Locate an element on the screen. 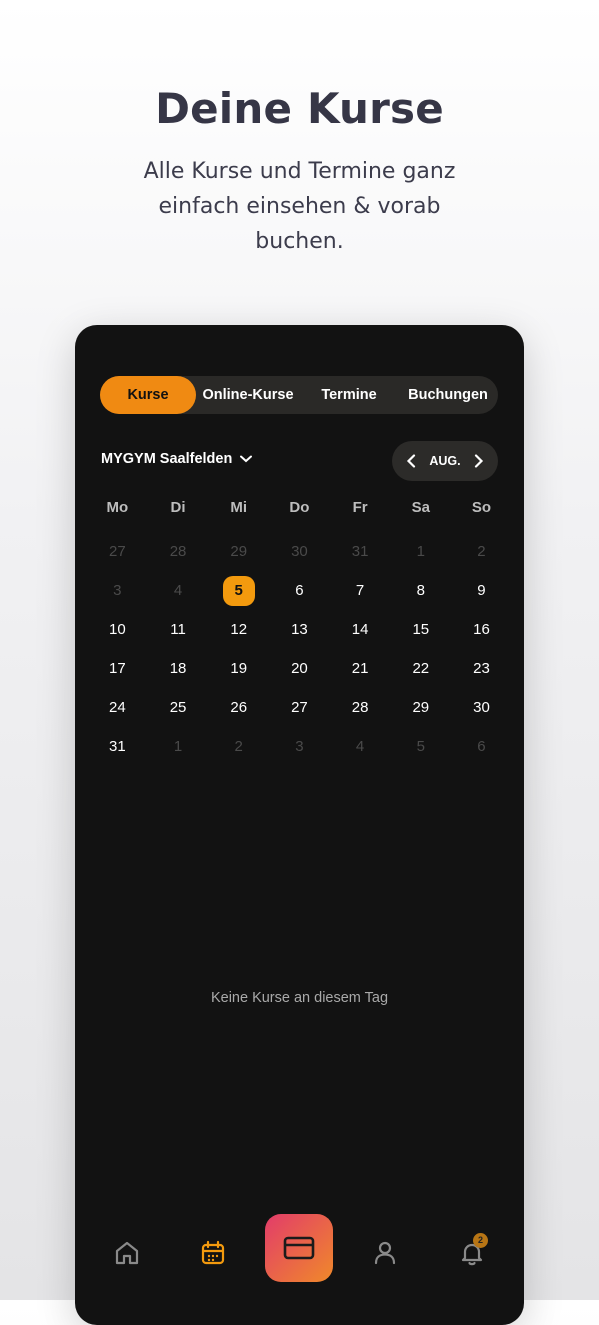 The image size is (599, 1325). calendar-week: 17 18 19 20 21 22 23 is located at coordinates (299, 669).